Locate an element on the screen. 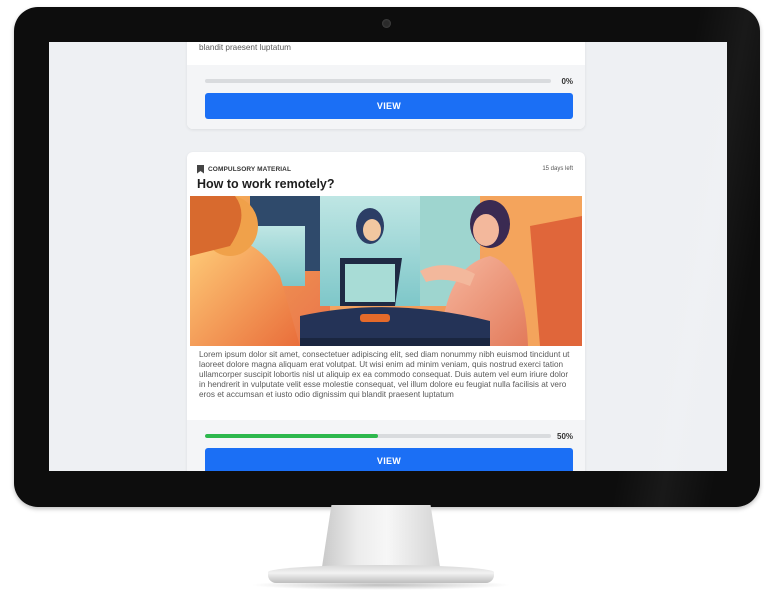  bookmark-icon is located at coordinates (200, 169).